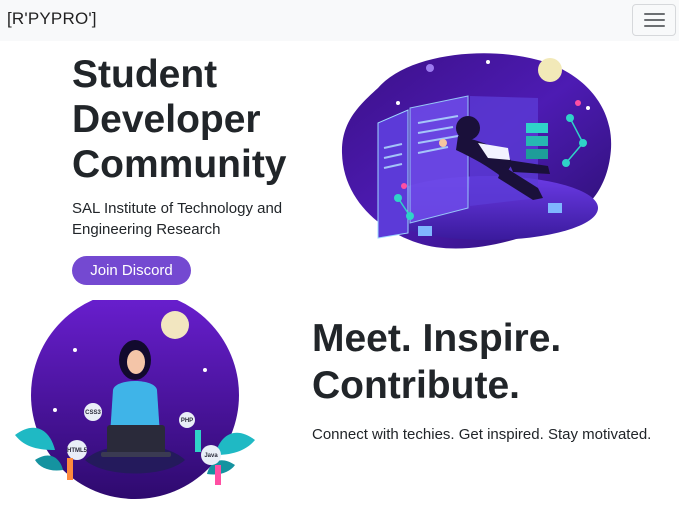  Describe the element at coordinates (416, 385) in the screenshot. I see `section2-title-line: Contribute.` at that location.